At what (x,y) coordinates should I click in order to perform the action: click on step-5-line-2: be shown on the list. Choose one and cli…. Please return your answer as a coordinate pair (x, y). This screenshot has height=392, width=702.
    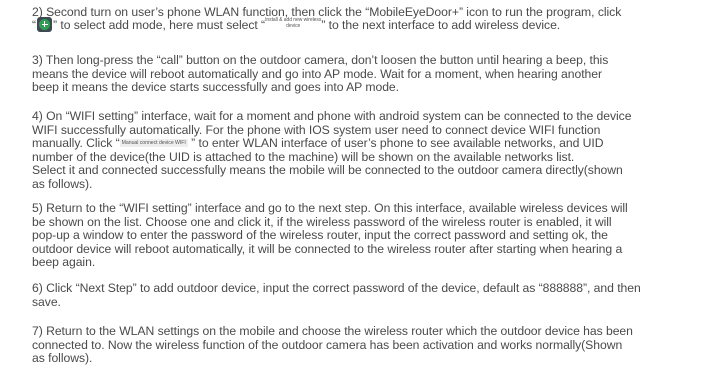
    Looking at the image, I should click on (322, 221).